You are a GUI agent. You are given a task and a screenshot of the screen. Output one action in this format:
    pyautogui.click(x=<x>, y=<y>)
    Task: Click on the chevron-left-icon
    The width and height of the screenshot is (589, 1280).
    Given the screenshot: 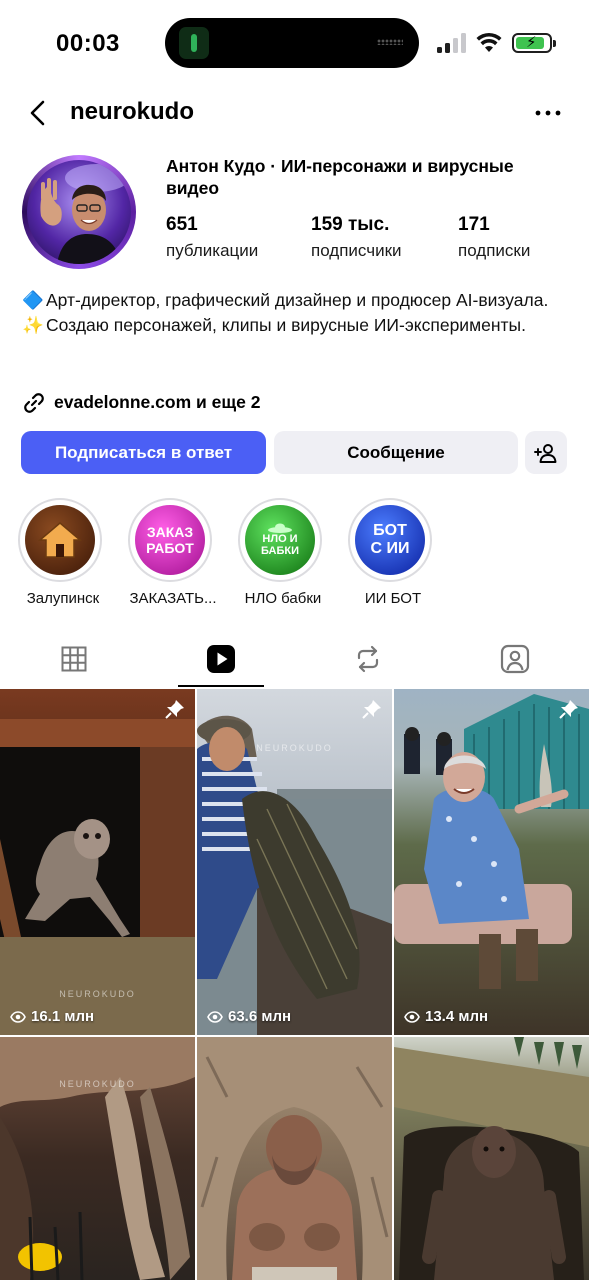 What is the action you would take?
    pyautogui.click(x=39, y=113)
    